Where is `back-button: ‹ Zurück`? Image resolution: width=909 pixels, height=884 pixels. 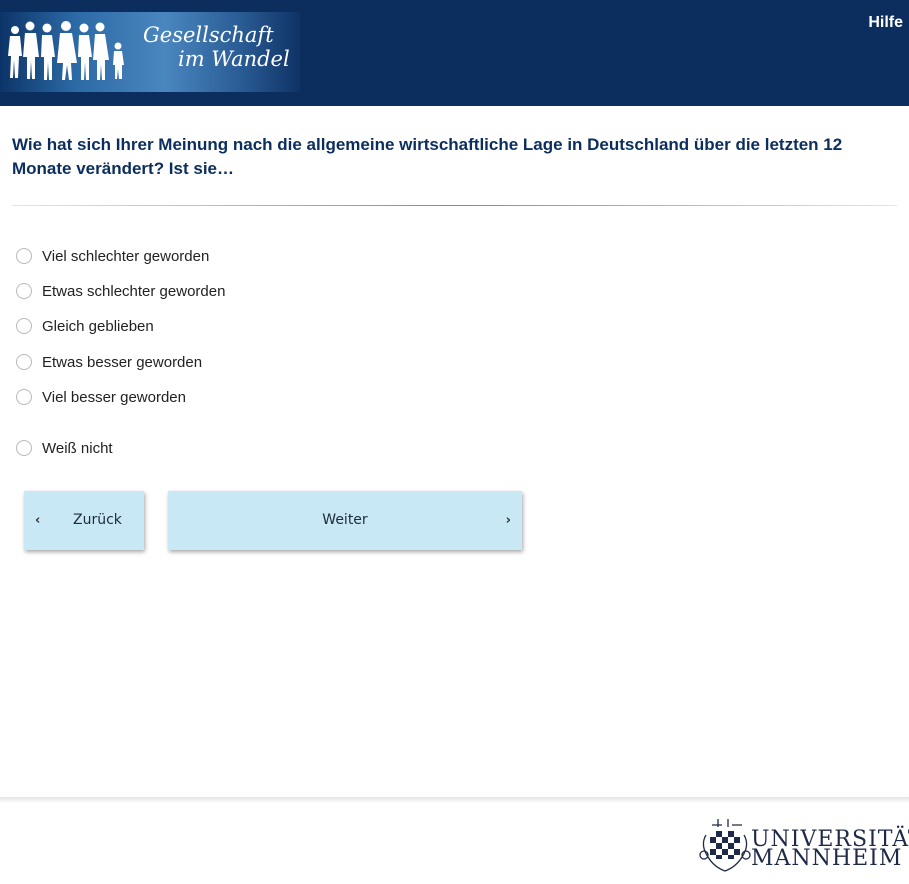 back-button: ‹ Zurück is located at coordinates (84, 520).